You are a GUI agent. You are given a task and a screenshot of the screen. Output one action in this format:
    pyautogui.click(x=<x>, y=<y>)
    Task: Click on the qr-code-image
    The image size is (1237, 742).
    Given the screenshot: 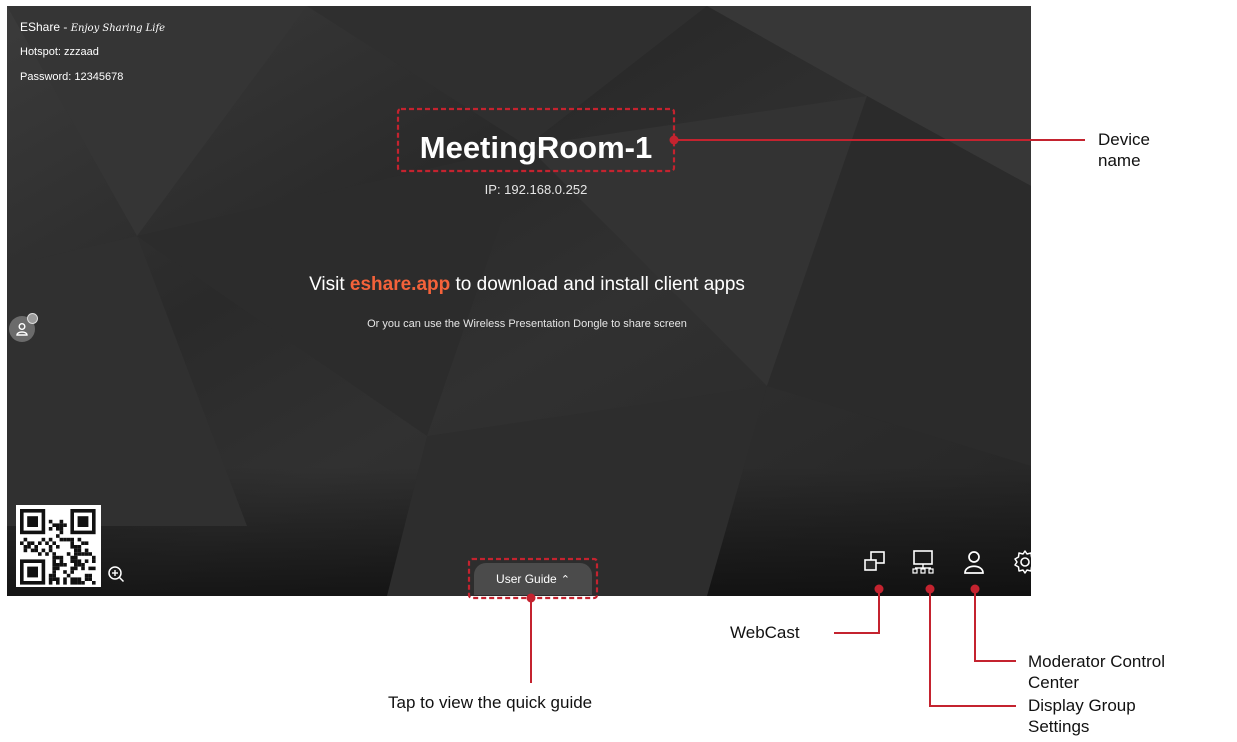 What is the action you would take?
    pyautogui.click(x=58, y=547)
    